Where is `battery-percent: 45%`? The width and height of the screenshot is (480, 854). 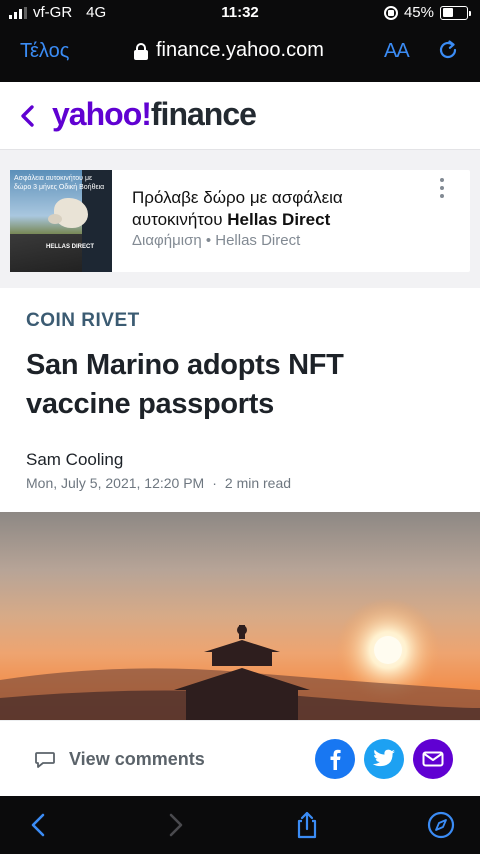
battery-percent: 45% is located at coordinates (418, 12).